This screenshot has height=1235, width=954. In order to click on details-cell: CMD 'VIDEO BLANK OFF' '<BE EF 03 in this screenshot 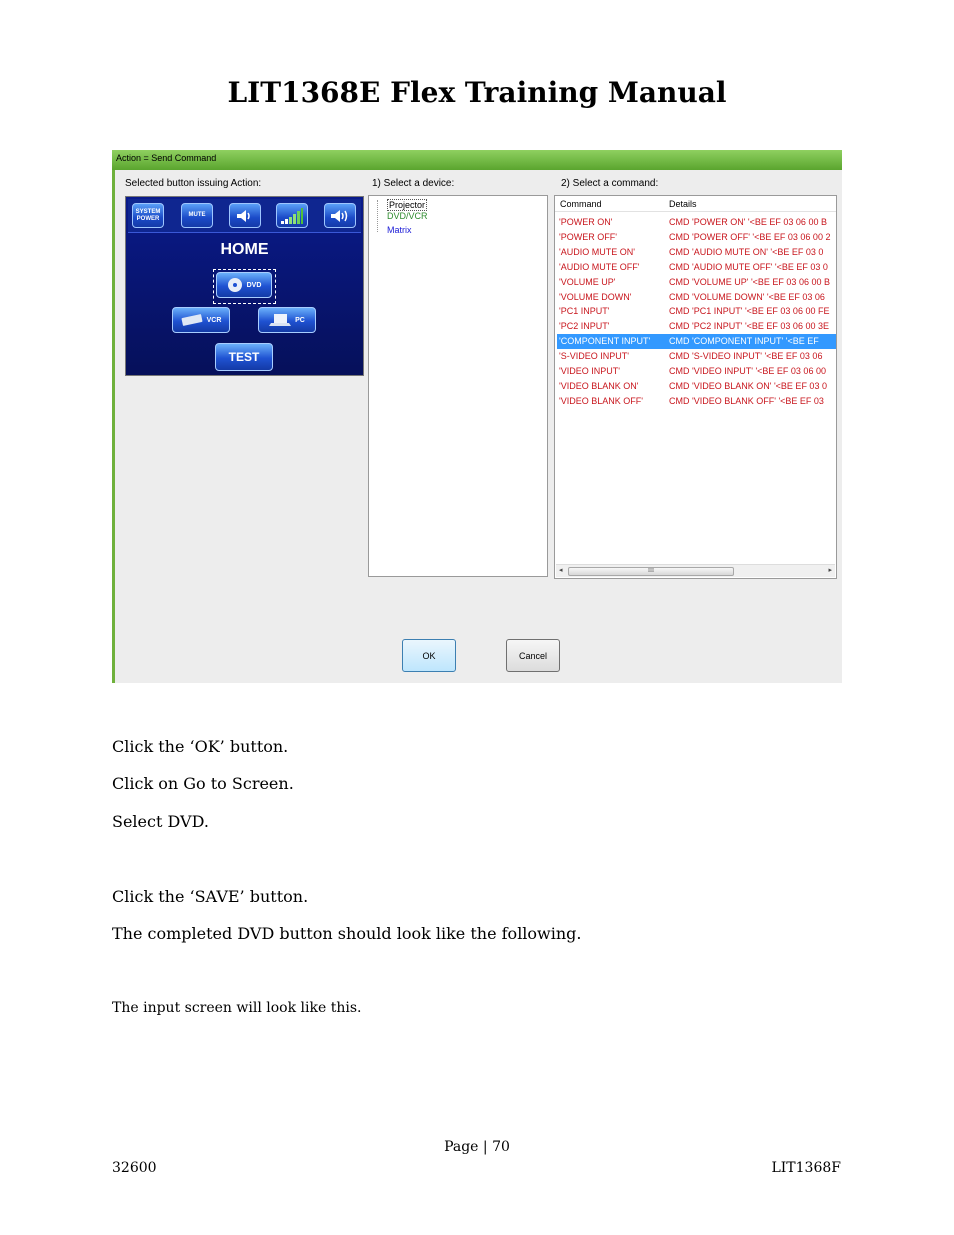, I will do `click(746, 400)`.